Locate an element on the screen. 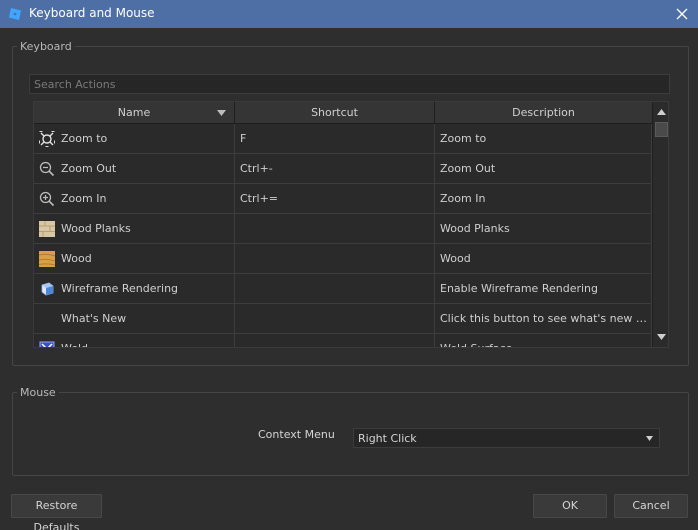 Image resolution: width=698 pixels, height=530 pixels. title-bar: Keyboard and Mouse is located at coordinates (349, 14).